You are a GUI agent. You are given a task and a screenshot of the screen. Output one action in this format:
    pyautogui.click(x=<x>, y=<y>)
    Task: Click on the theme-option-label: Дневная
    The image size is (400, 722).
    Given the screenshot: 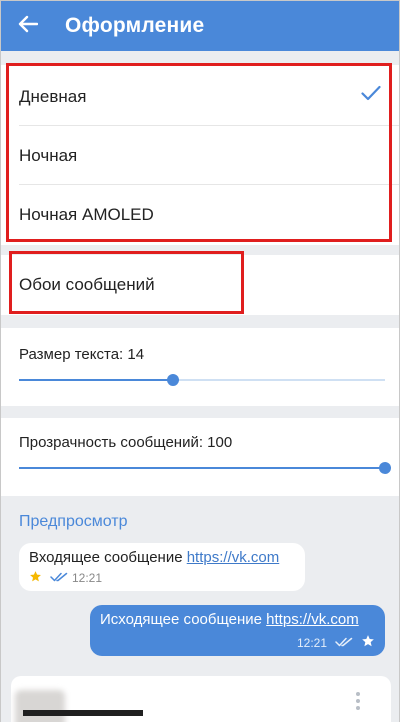 What is the action you would take?
    pyautogui.click(x=53, y=96)
    